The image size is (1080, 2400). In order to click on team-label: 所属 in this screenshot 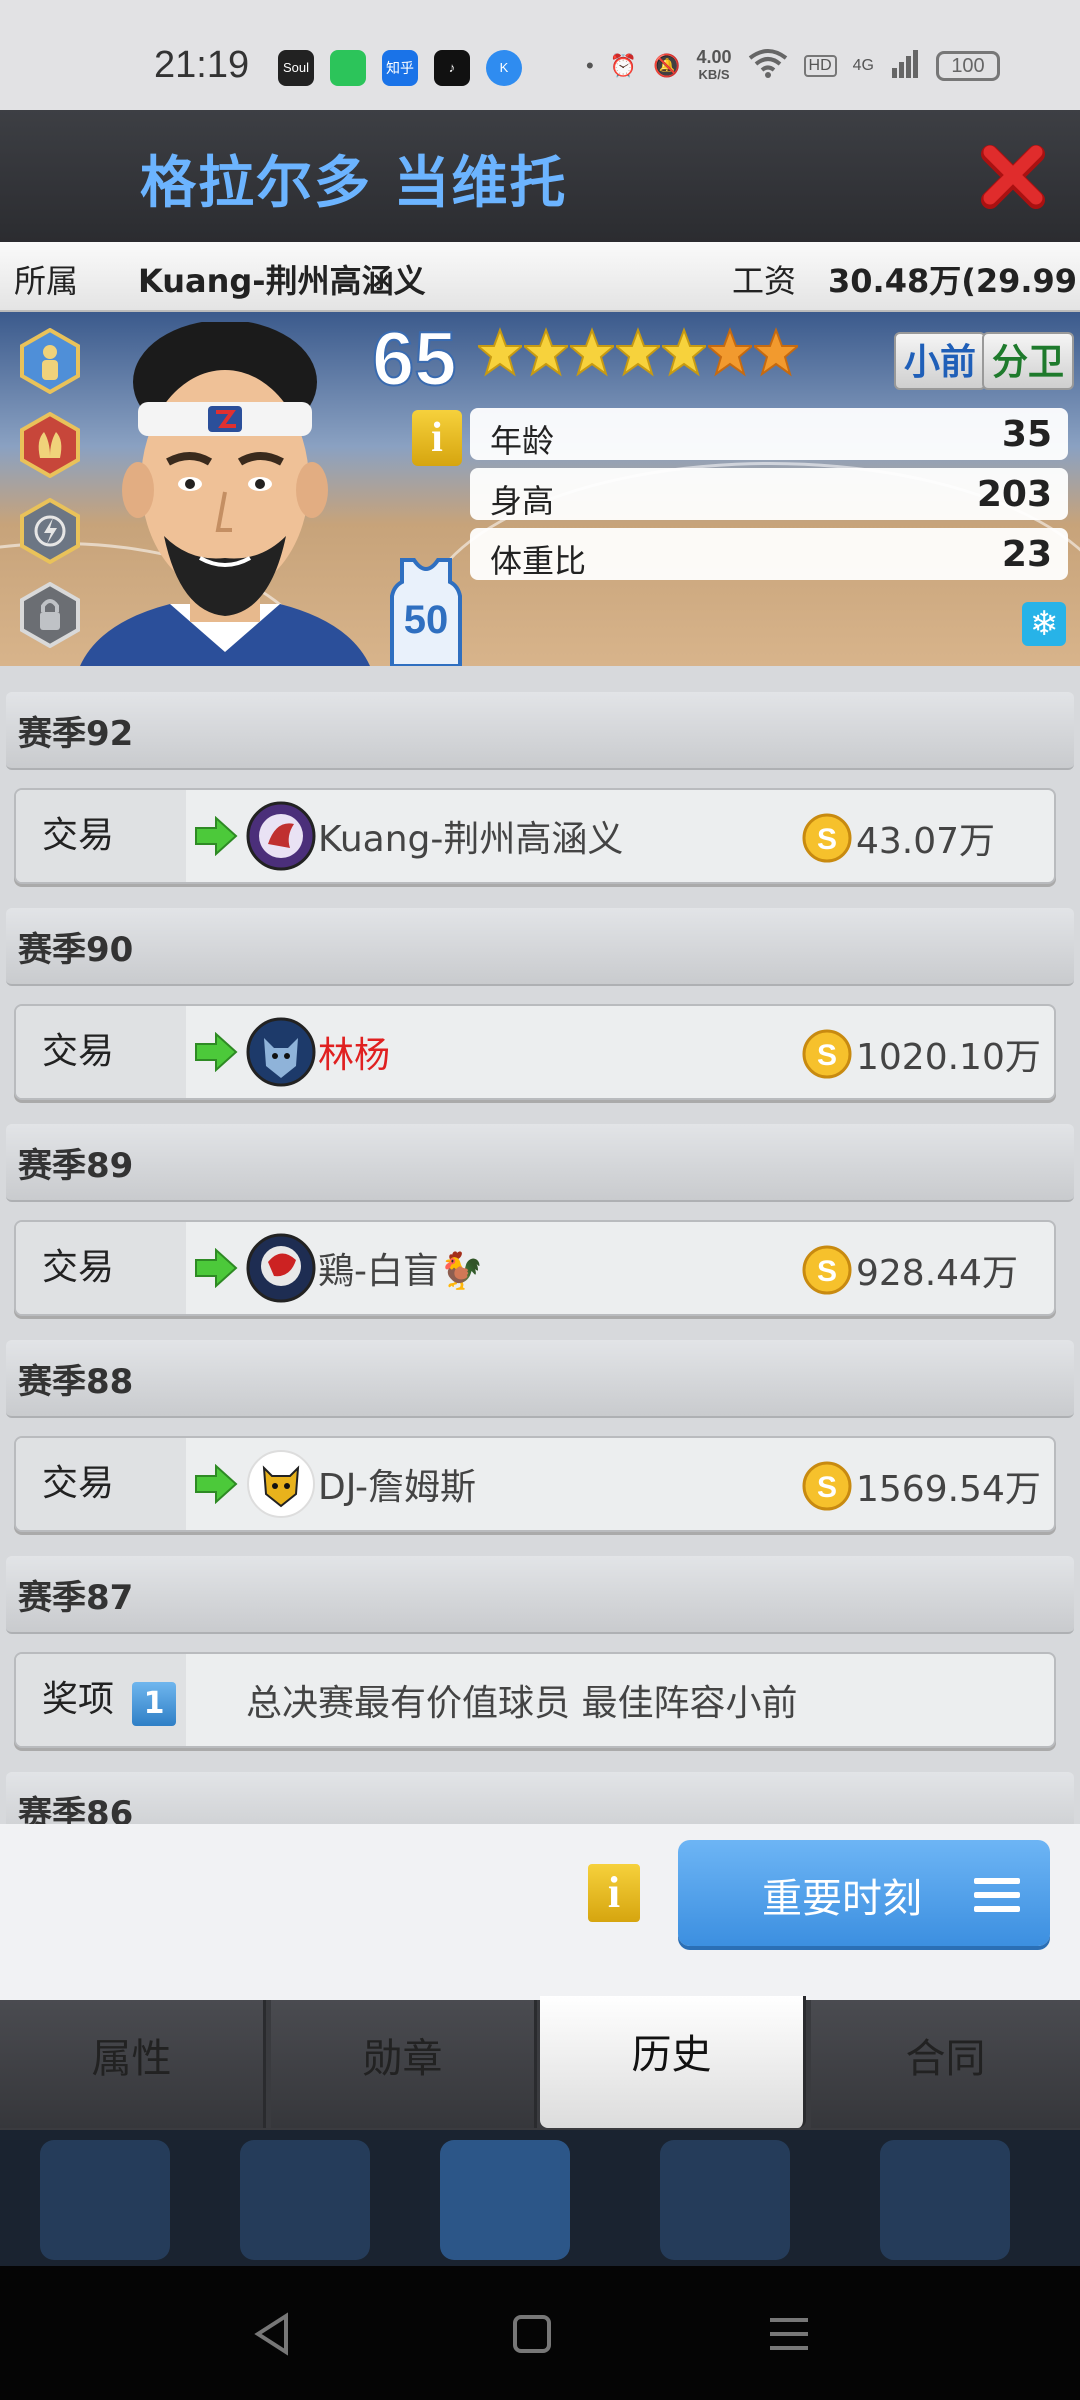, I will do `click(46, 281)`.